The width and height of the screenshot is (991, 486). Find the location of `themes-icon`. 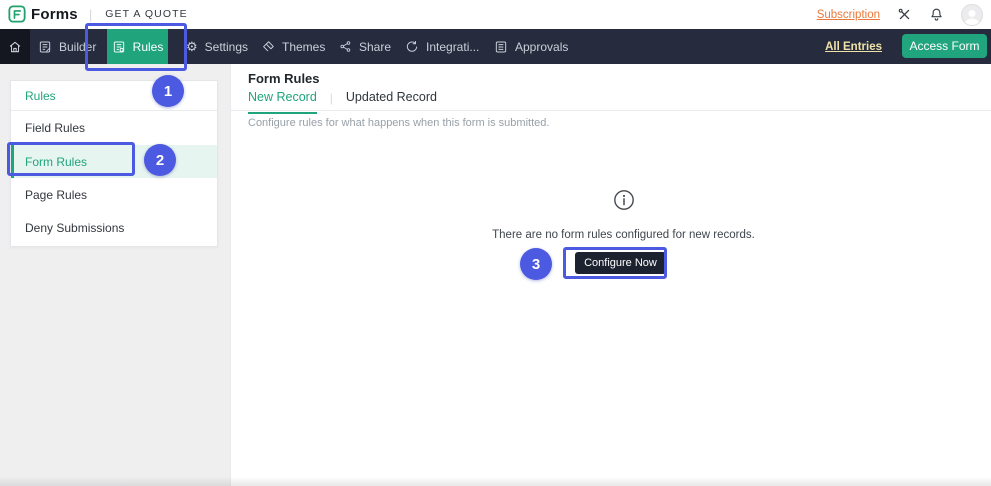

themes-icon is located at coordinates (268, 45).